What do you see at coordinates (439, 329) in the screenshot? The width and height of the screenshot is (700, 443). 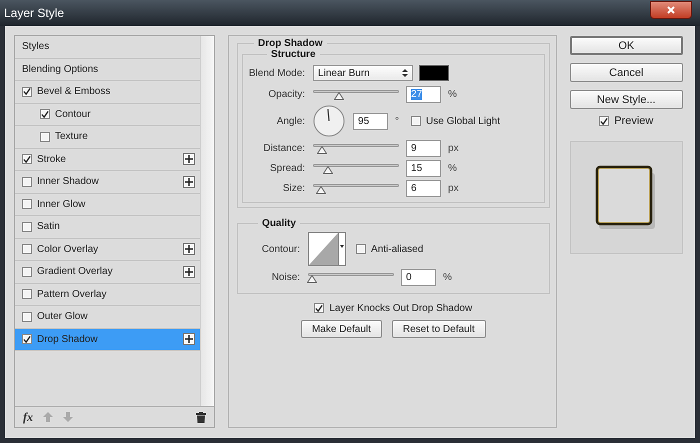 I see `panel-button: Reset to Default` at bounding box center [439, 329].